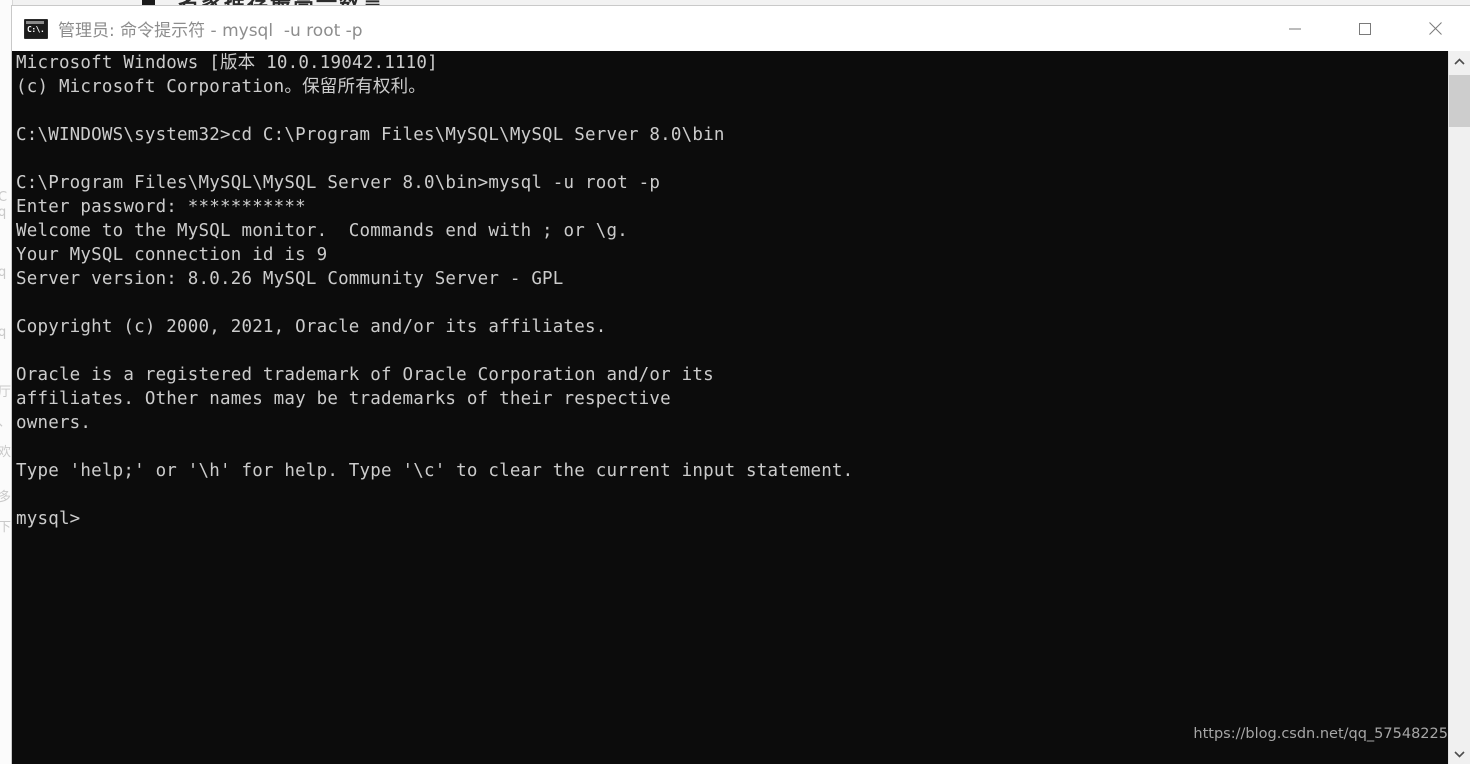 Image resolution: width=1470 pixels, height=764 pixels. What do you see at coordinates (5, 362) in the screenshot?
I see `background-left-text: Cq q q 厅 、 欢 多 下` at bounding box center [5, 362].